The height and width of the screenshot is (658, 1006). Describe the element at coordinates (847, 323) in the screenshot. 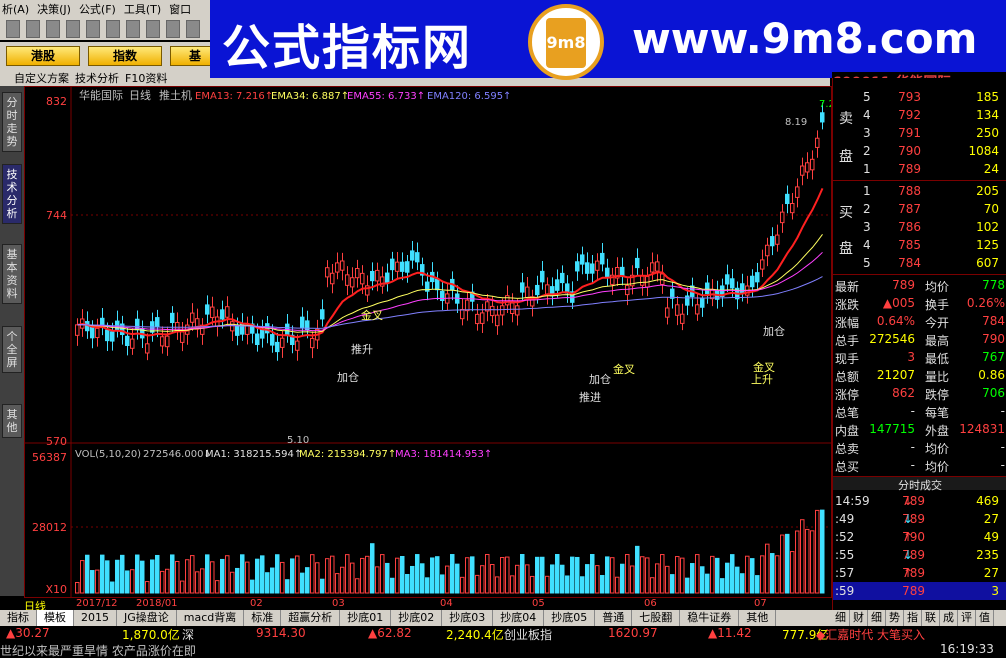

I see `quote-key: 涨幅` at that location.